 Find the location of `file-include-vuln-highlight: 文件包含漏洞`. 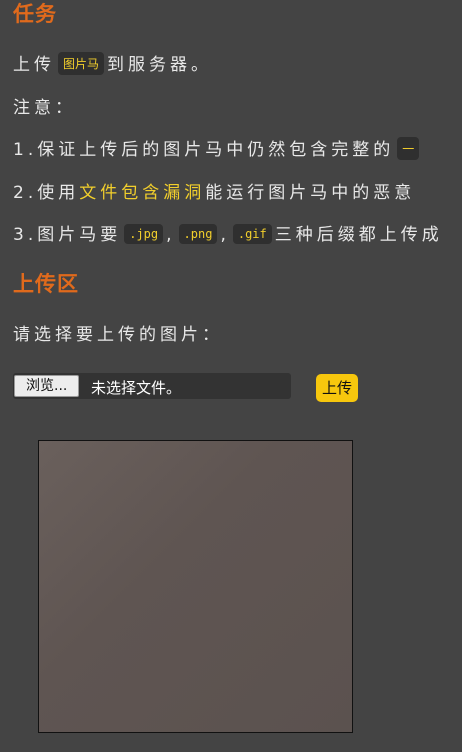

file-include-vuln-highlight: 文件包含漏洞 is located at coordinates (142, 193).